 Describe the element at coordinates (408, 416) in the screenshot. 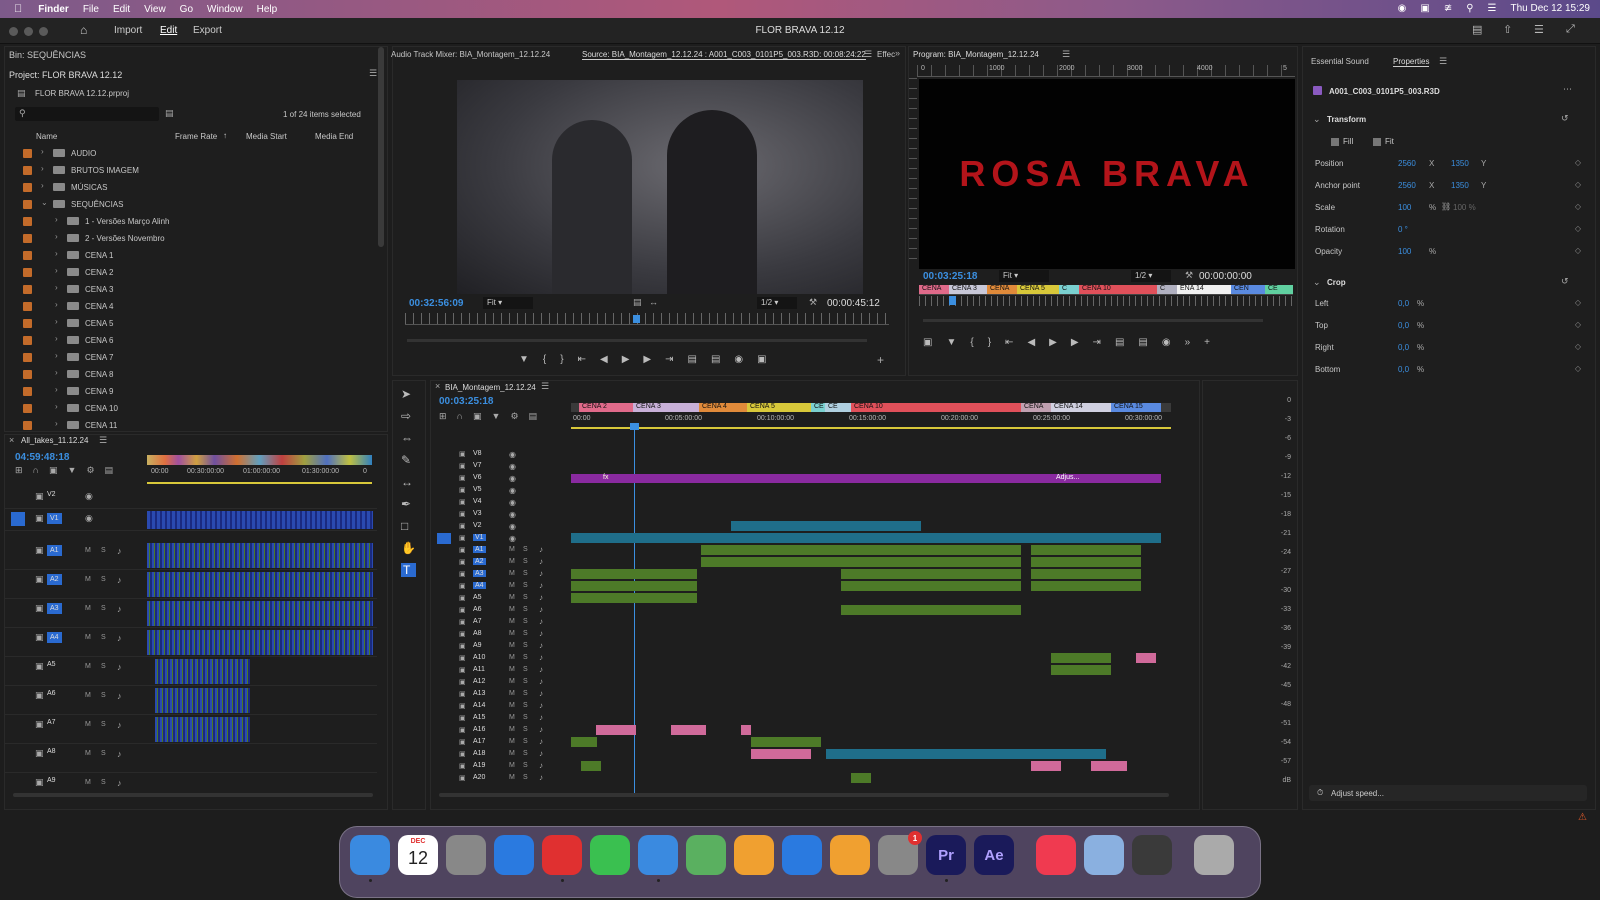

I see `track-select-icon: ⇨` at that location.